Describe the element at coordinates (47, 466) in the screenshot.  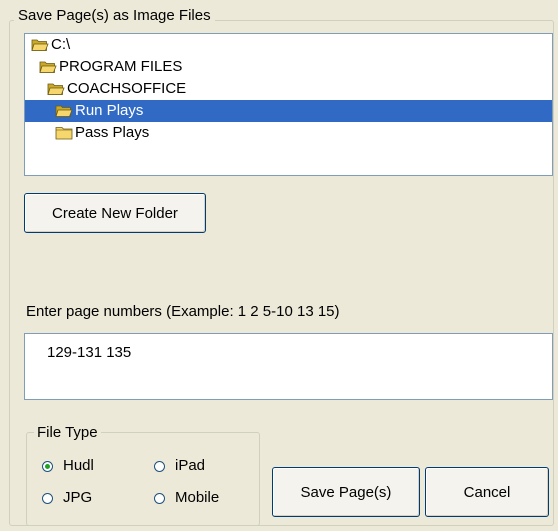
I see `radio-checked-icon` at that location.